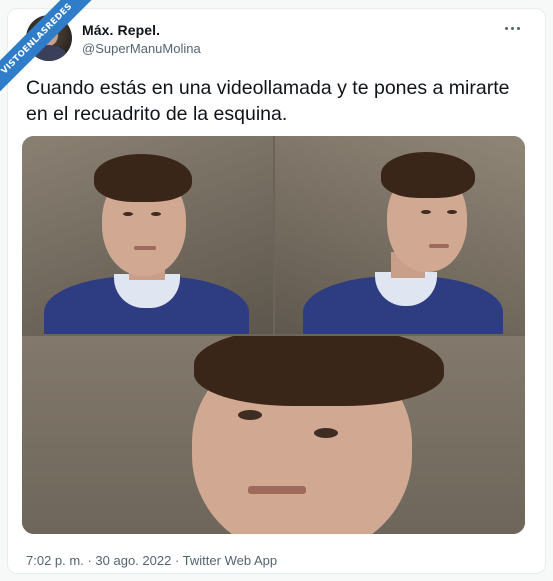  I want to click on tweet-time: 7:02 p. m., so click(55, 560).